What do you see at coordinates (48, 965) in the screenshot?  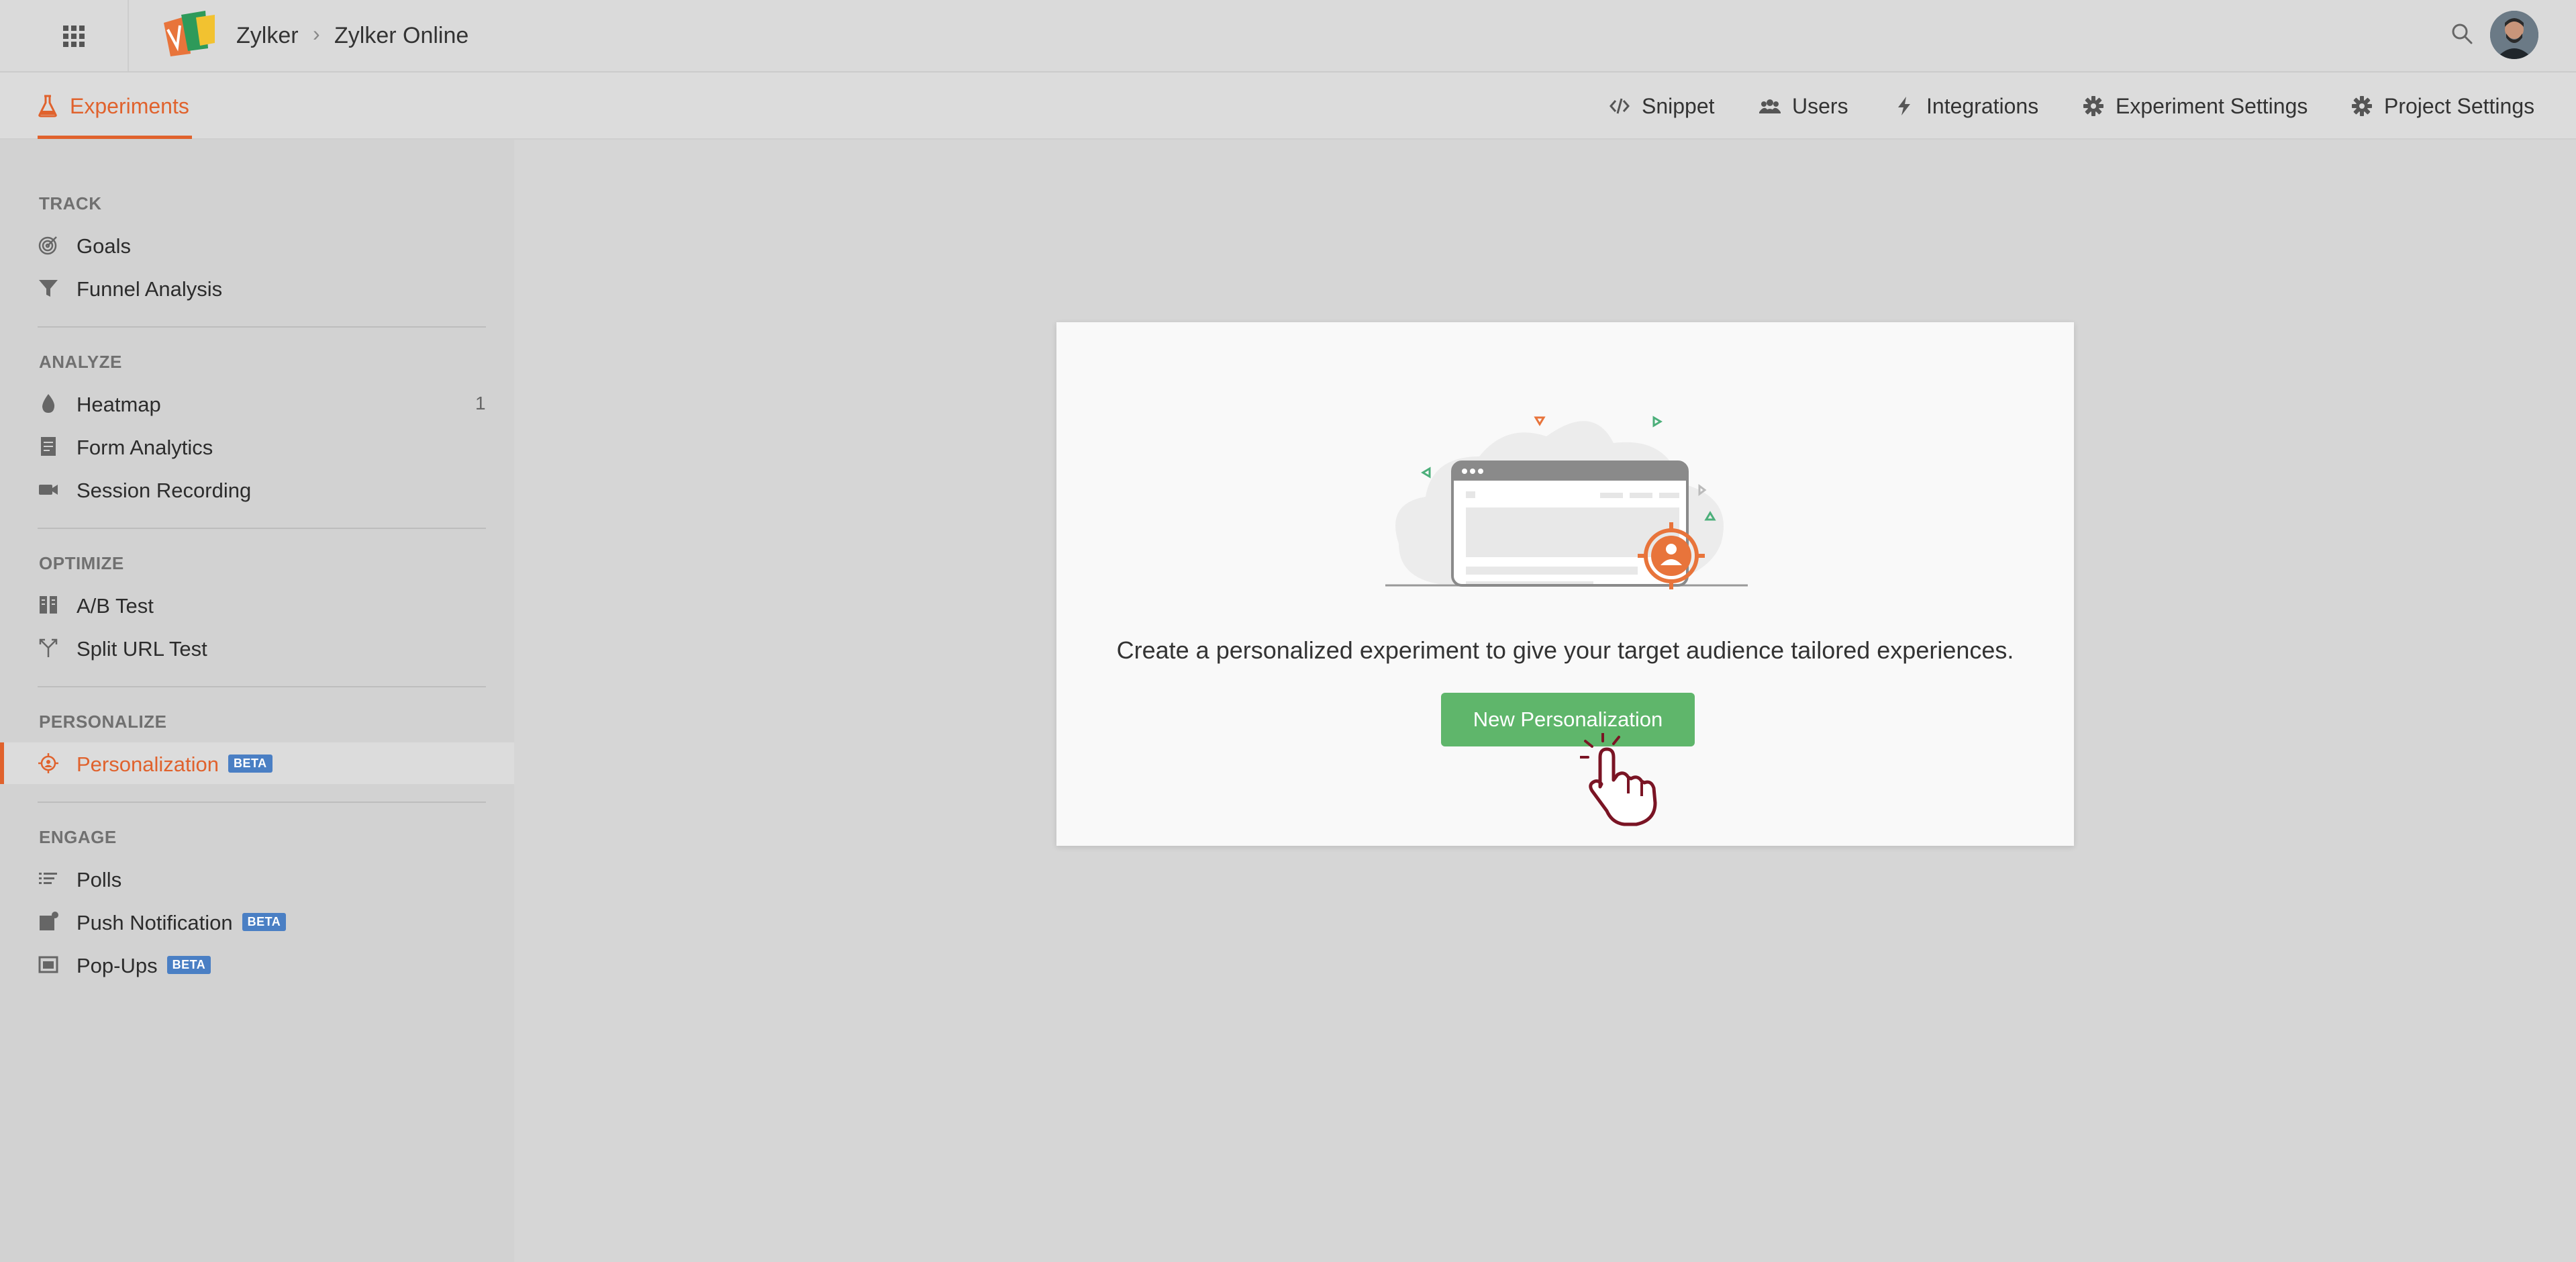 I see `window-icon` at bounding box center [48, 965].